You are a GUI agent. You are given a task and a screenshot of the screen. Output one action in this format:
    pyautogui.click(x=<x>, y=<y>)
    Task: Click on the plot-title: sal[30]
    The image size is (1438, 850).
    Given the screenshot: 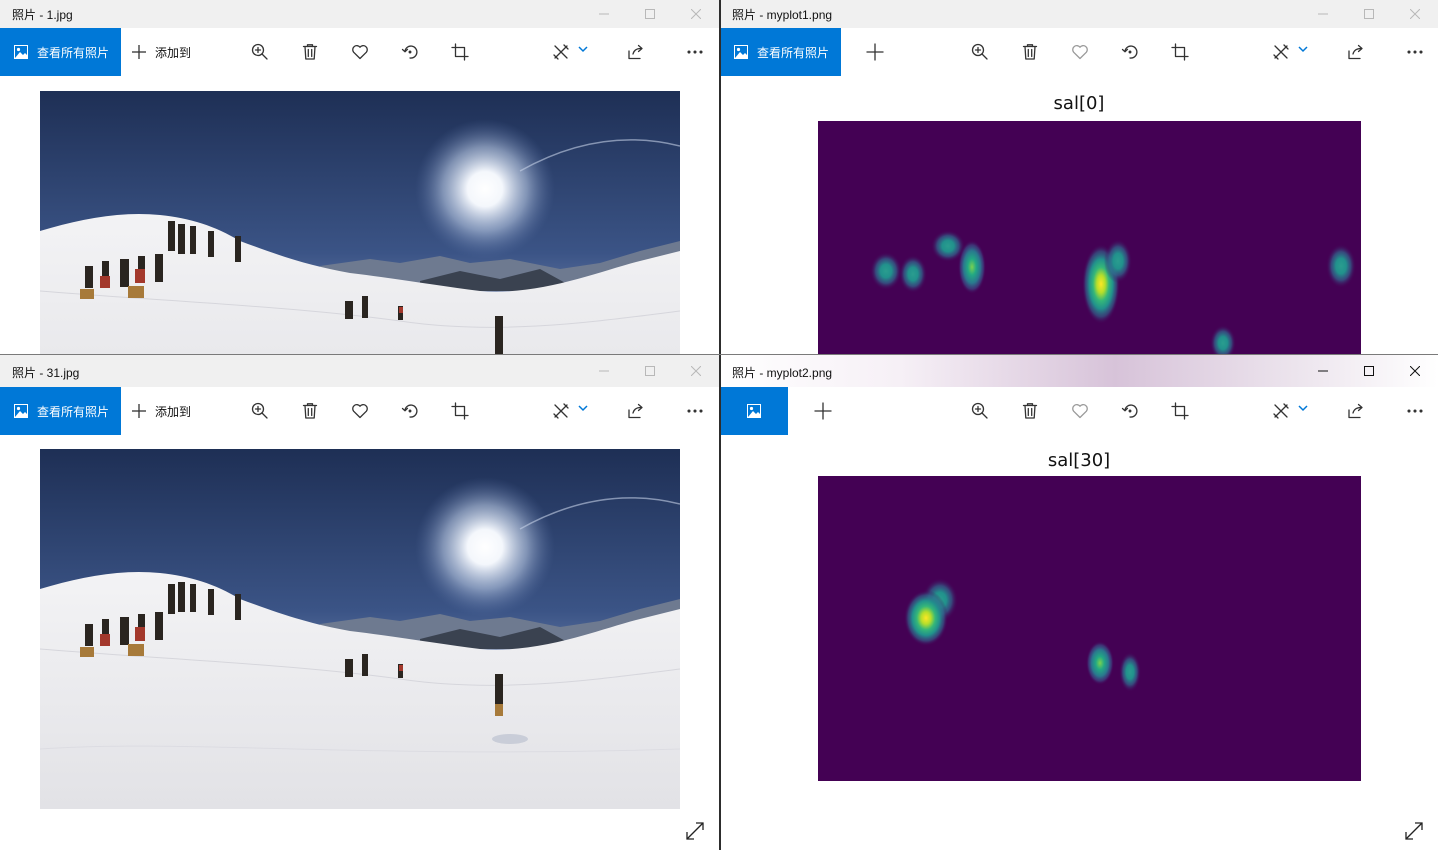 What is the action you would take?
    pyautogui.click(x=1079, y=460)
    